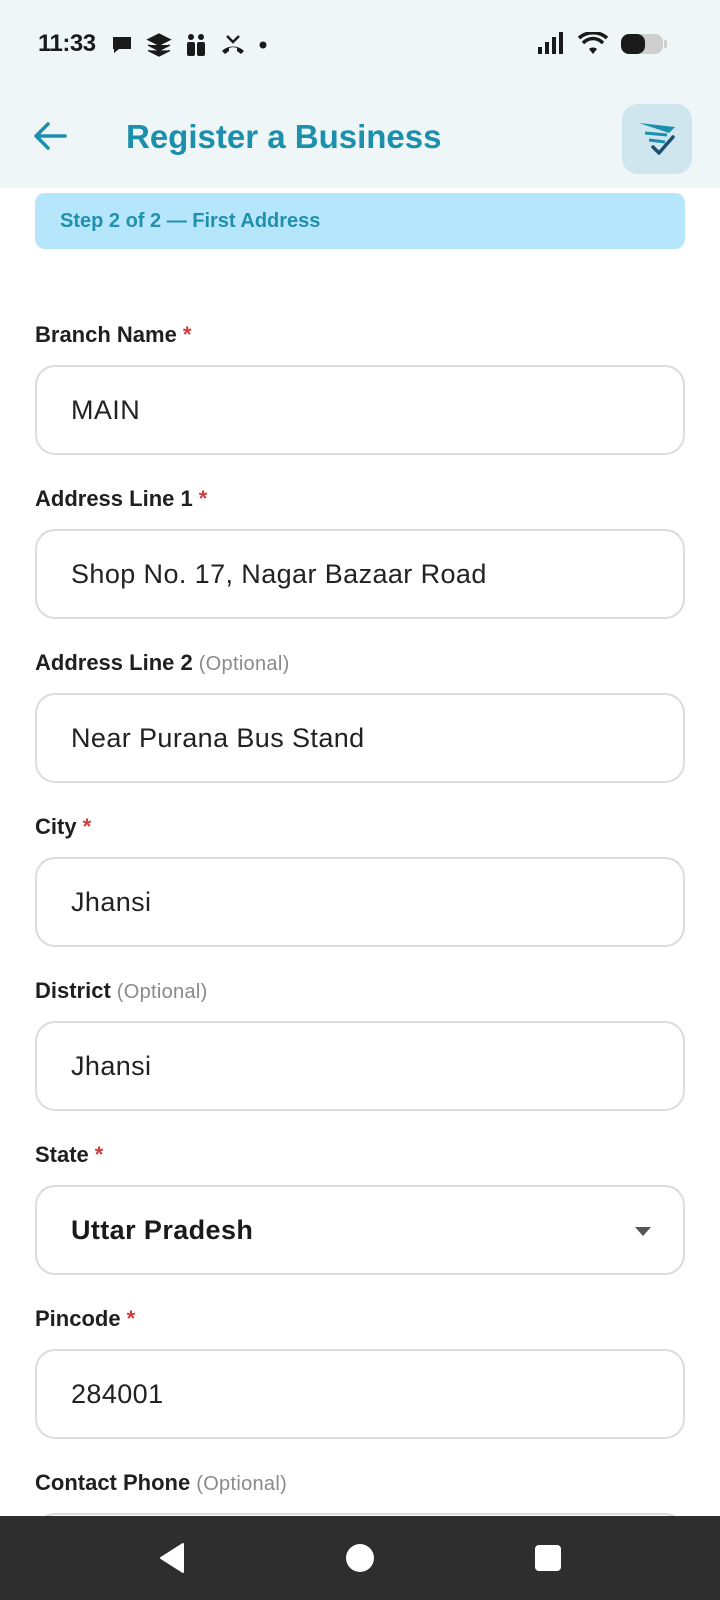 Image resolution: width=720 pixels, height=1600 pixels. I want to click on battery-icon, so click(644, 44).